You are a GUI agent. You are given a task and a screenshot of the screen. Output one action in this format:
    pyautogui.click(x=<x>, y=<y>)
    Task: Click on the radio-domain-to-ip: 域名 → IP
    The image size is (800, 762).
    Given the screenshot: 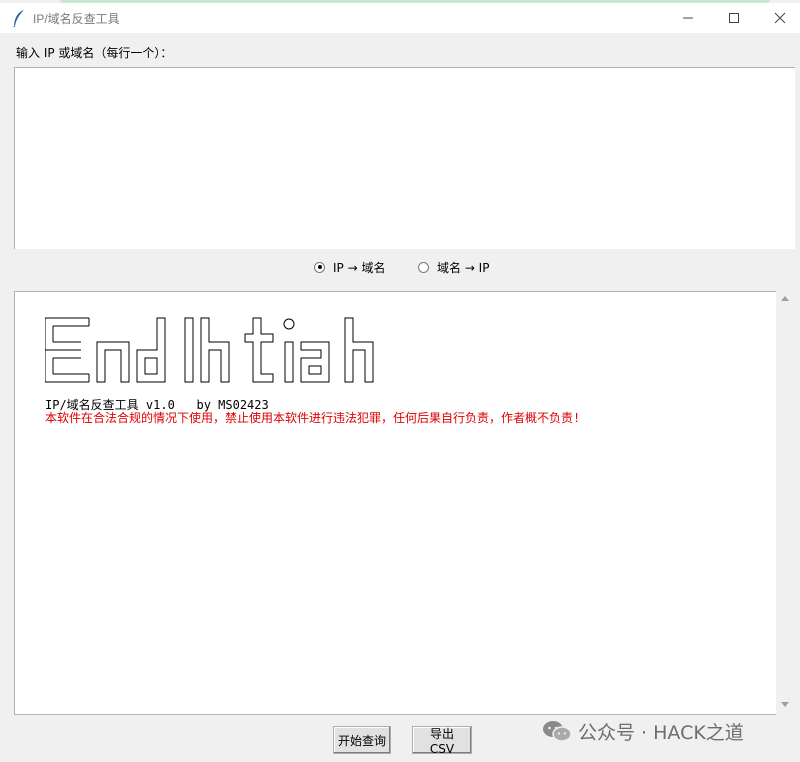 What is the action you would take?
    pyautogui.click(x=453, y=267)
    